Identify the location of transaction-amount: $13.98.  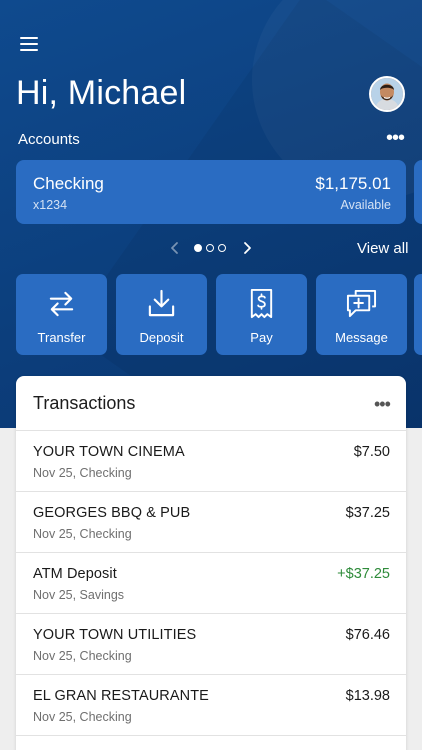
(367, 696).